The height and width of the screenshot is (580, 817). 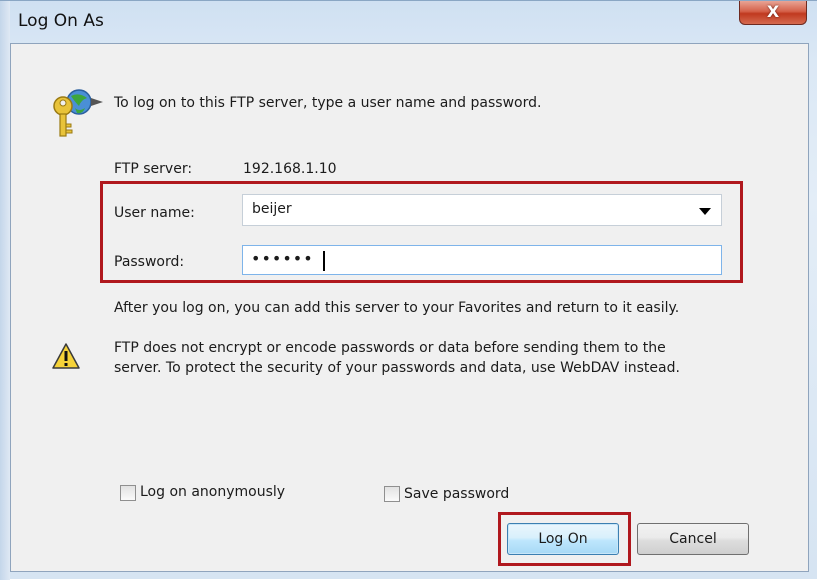 I want to click on log-on-highlight-box, so click(x=564, y=539).